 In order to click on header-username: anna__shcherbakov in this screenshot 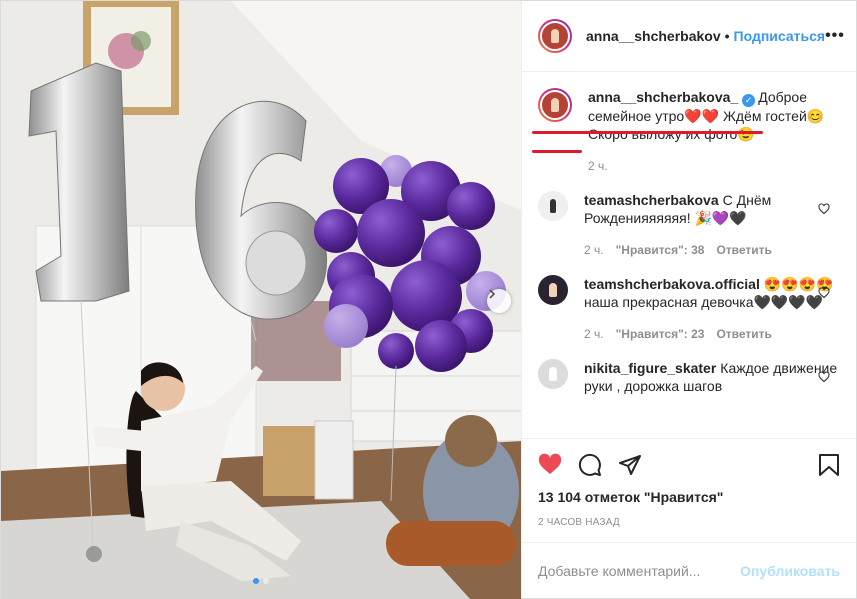, I will do `click(653, 36)`.